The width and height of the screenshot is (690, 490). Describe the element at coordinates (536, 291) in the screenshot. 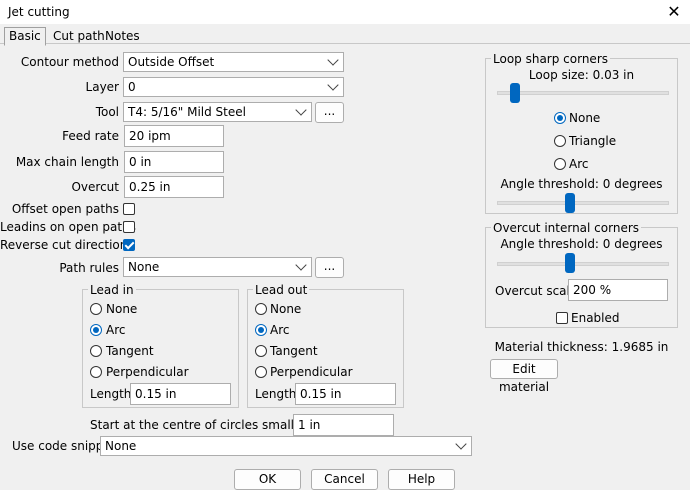

I see `overcut-scale-label: Overcut scale` at that location.